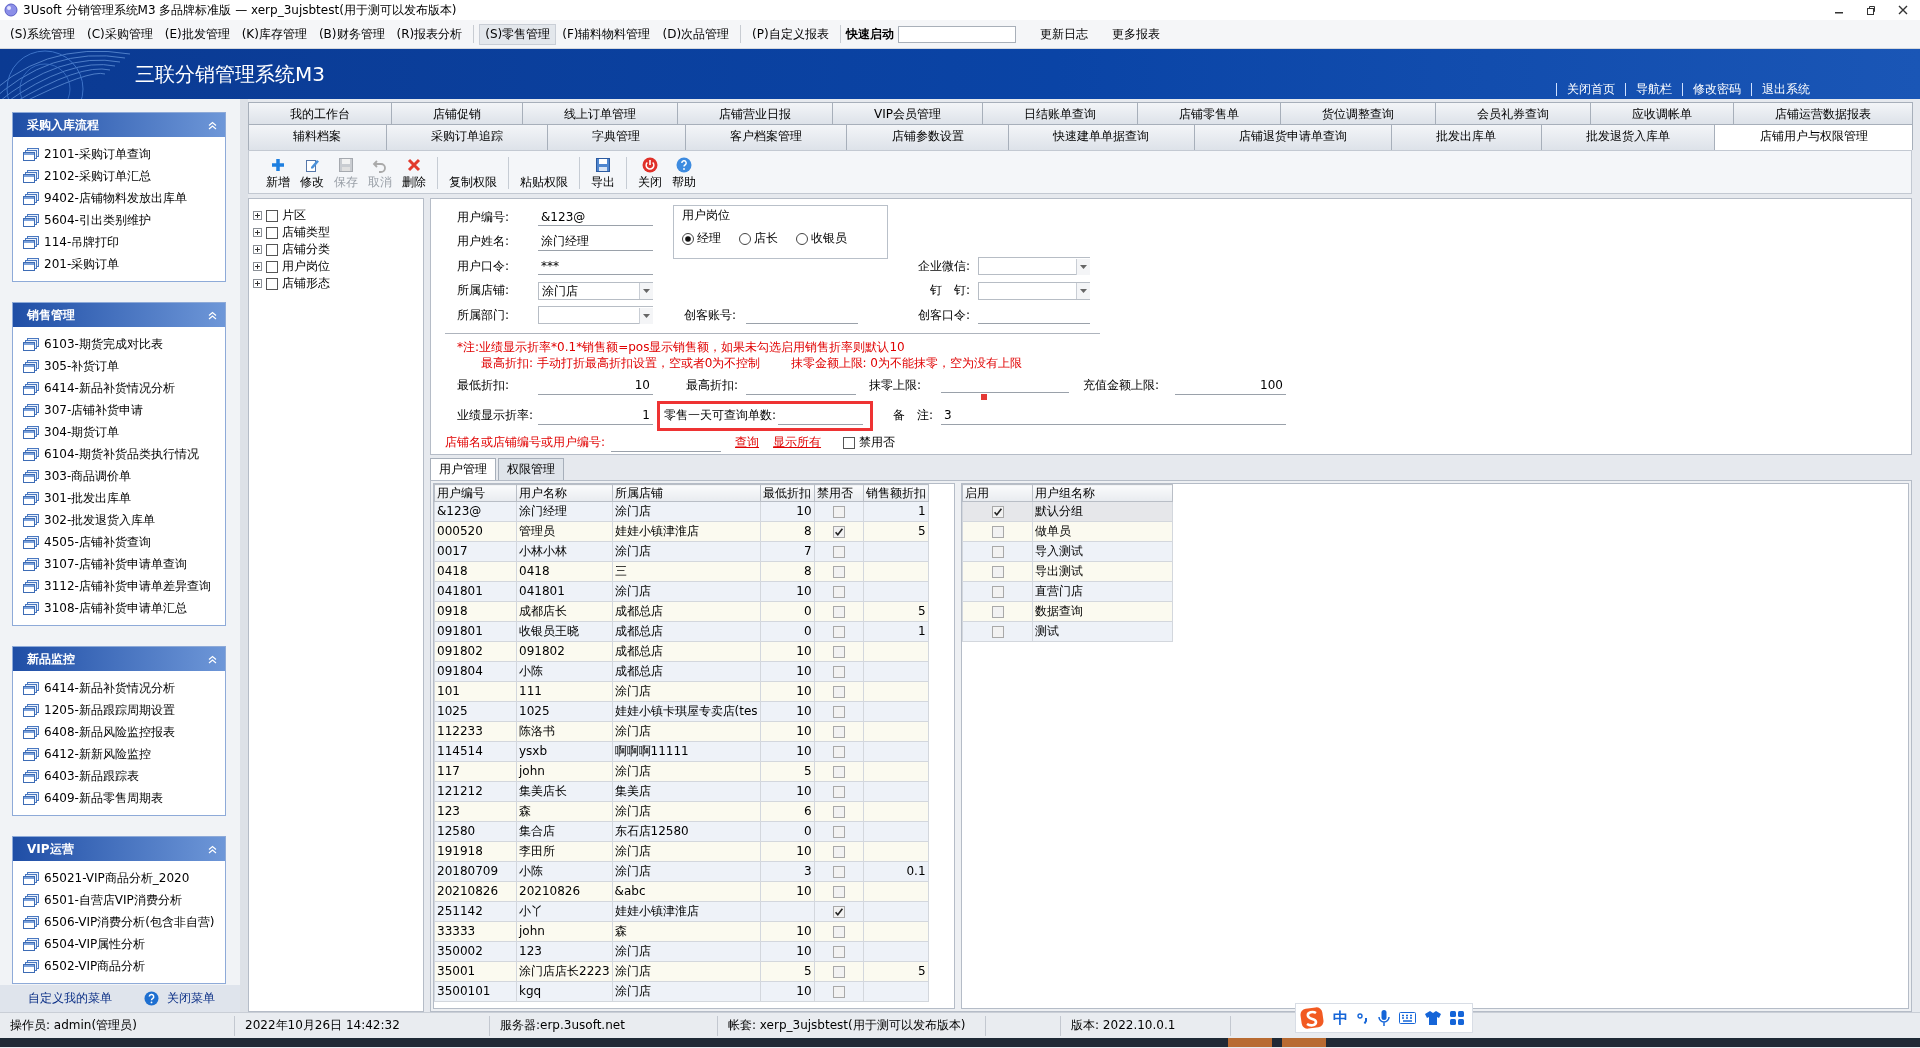 The width and height of the screenshot is (1920, 1048). Describe the element at coordinates (1433, 1018) in the screenshot. I see `shirt-icon` at that location.